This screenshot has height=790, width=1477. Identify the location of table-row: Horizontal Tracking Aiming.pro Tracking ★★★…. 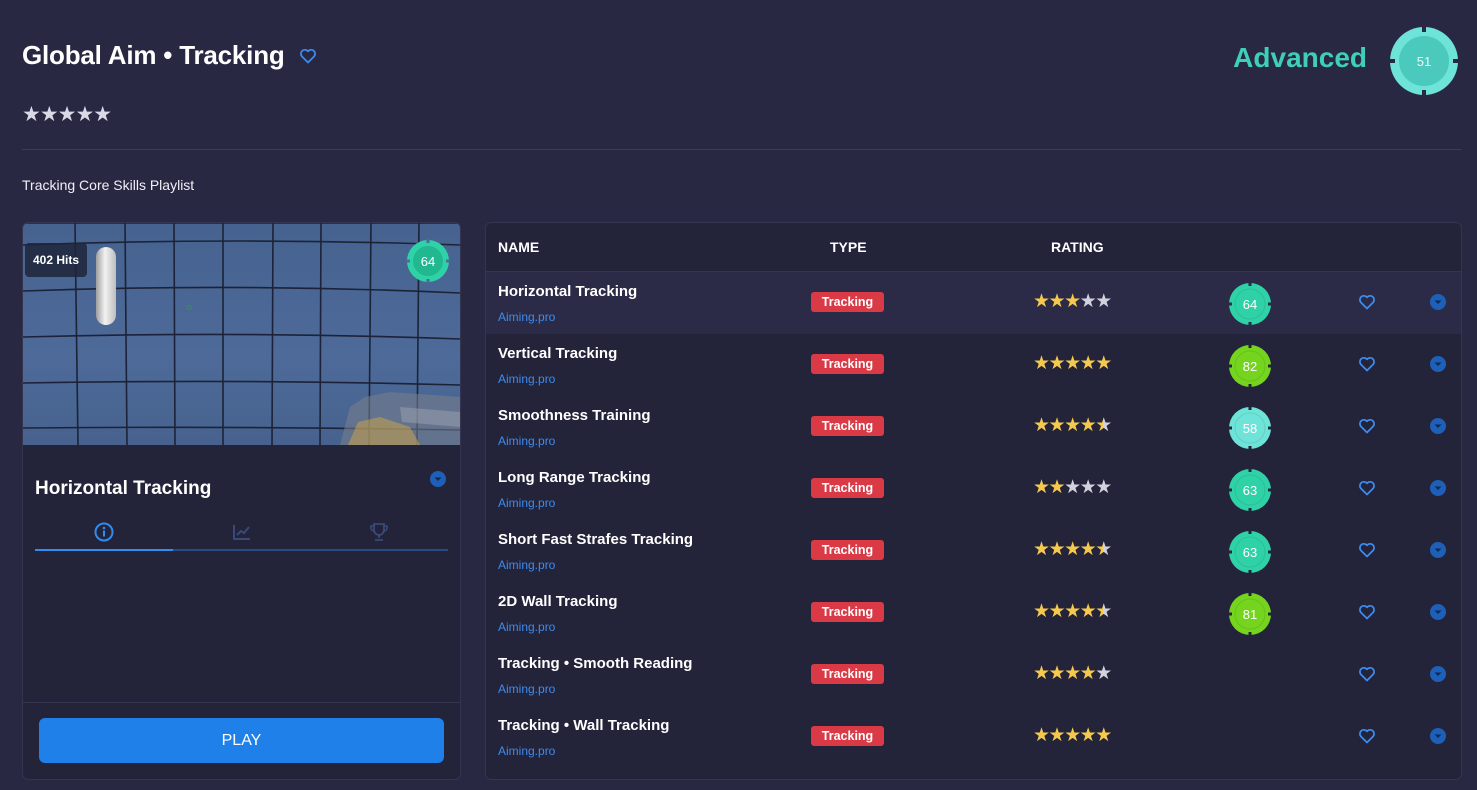
(973, 303).